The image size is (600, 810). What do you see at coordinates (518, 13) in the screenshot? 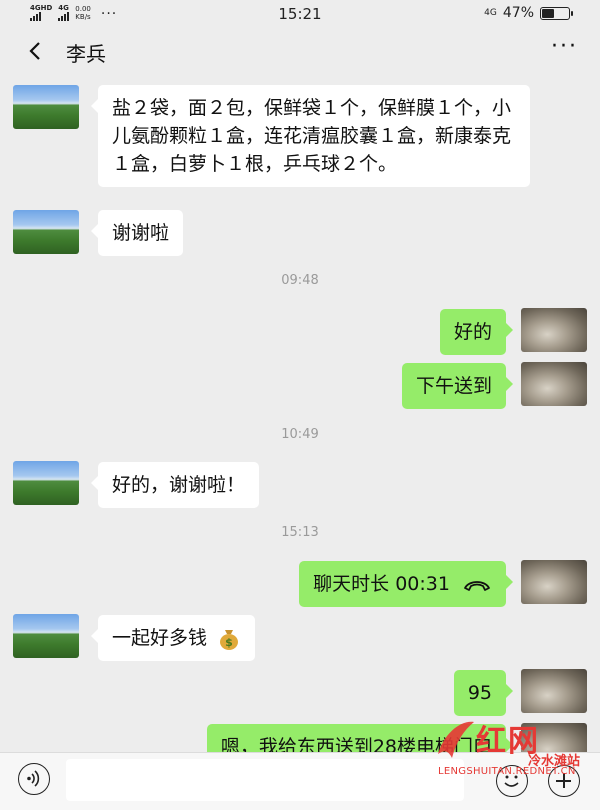
I see `battery-percent: 47%` at bounding box center [518, 13].